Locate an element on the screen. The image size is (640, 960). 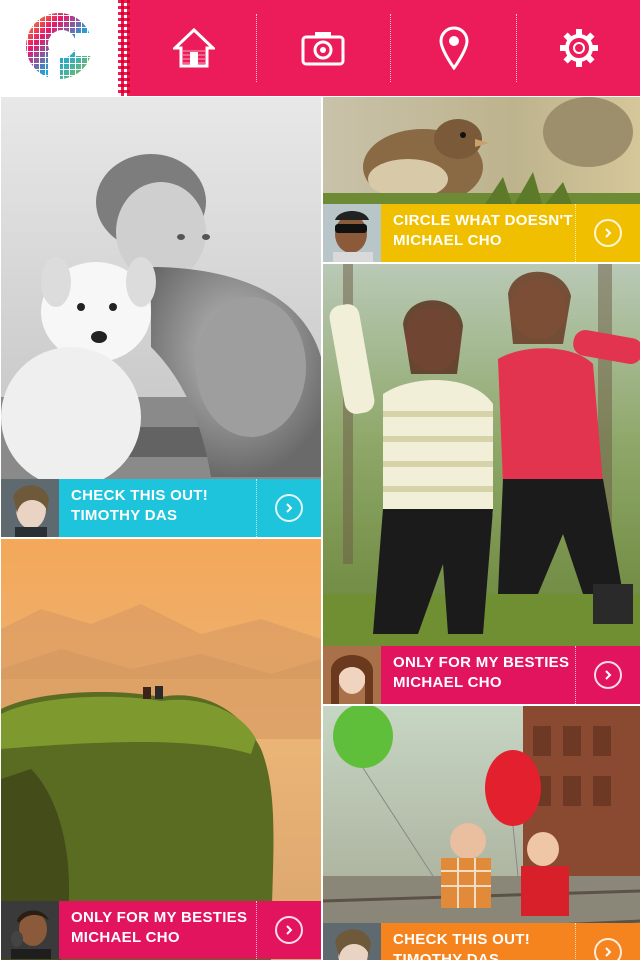
home-icon is located at coordinates (194, 47).